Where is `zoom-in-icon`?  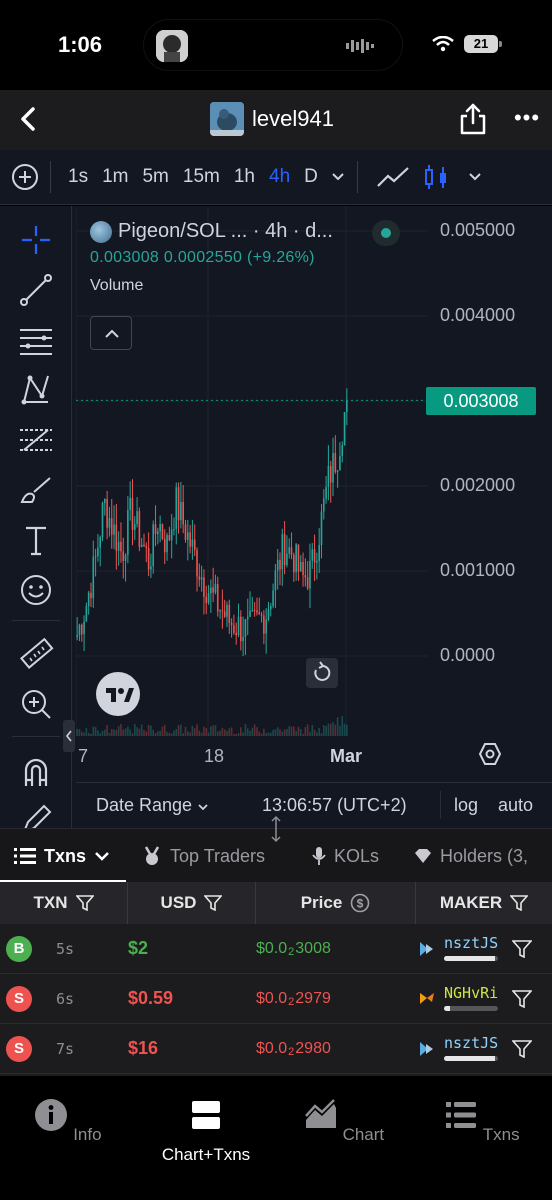
zoom-in-icon is located at coordinates (36, 704).